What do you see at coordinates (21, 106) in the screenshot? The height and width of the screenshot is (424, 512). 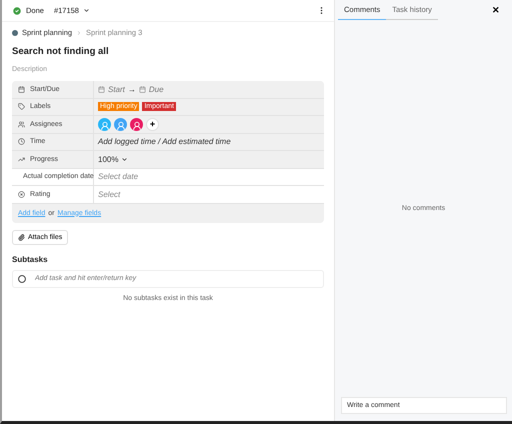 I see `tag-icon` at bounding box center [21, 106].